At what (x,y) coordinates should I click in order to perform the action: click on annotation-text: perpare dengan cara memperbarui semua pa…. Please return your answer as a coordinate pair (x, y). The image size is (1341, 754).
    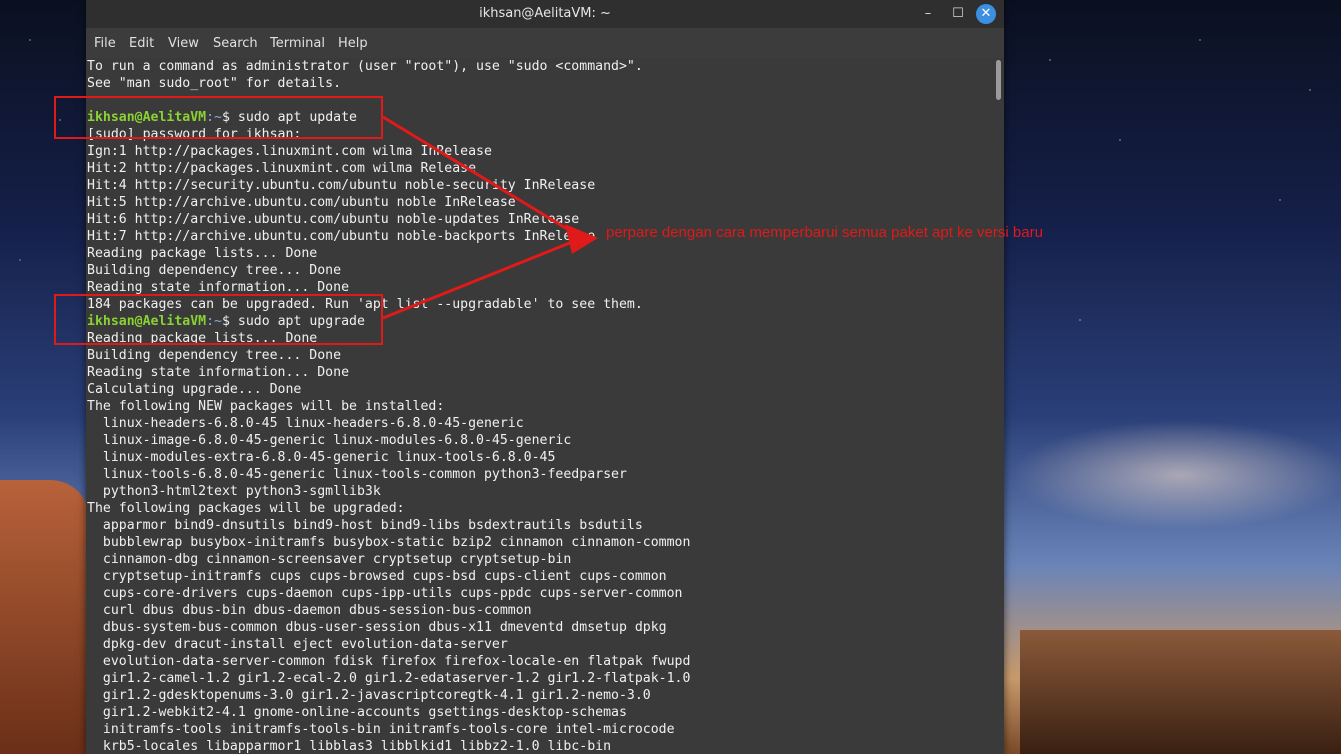
    Looking at the image, I should click on (824, 232).